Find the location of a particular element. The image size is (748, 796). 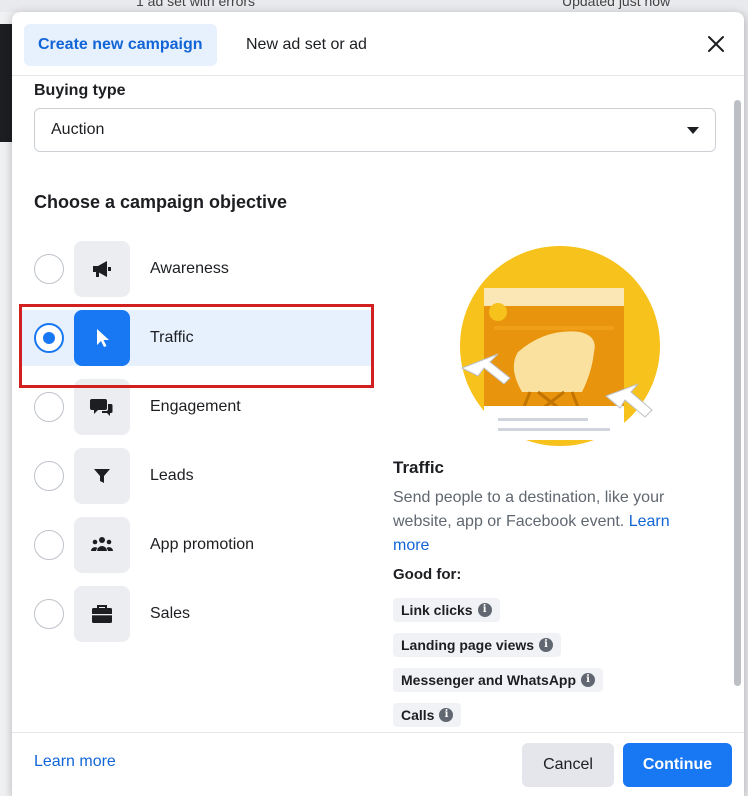

objective-label-sales: Sales is located at coordinates (170, 613).